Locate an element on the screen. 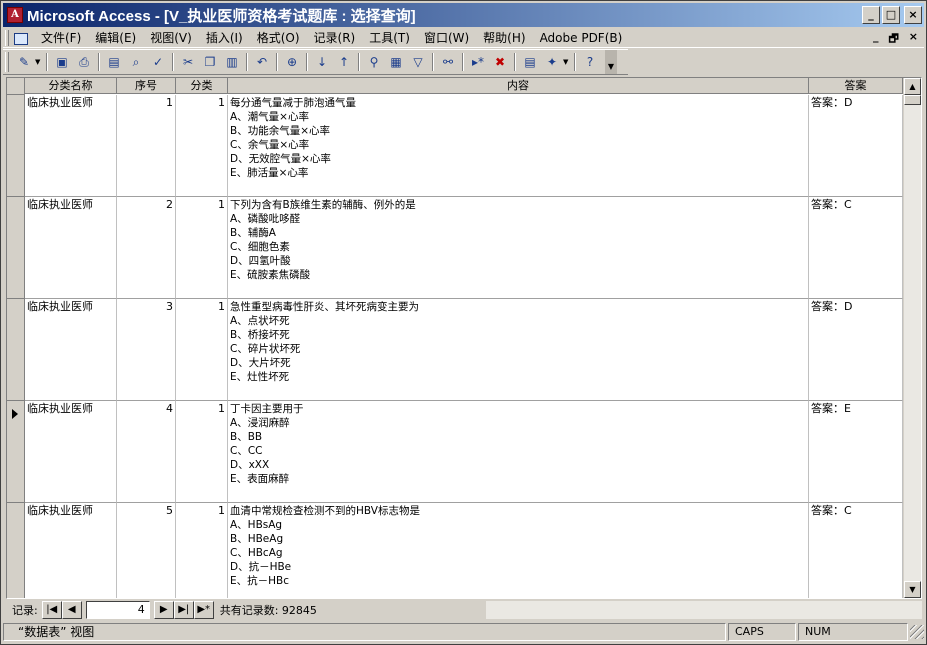 This screenshot has height=645, width=927. scroll-thumb is located at coordinates (912, 100).